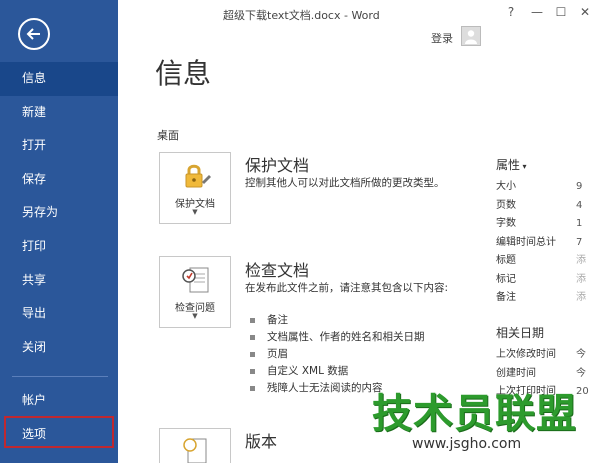  What do you see at coordinates (467, 444) in the screenshot?
I see `watermark-url: www.jsgho.com` at bounding box center [467, 444].